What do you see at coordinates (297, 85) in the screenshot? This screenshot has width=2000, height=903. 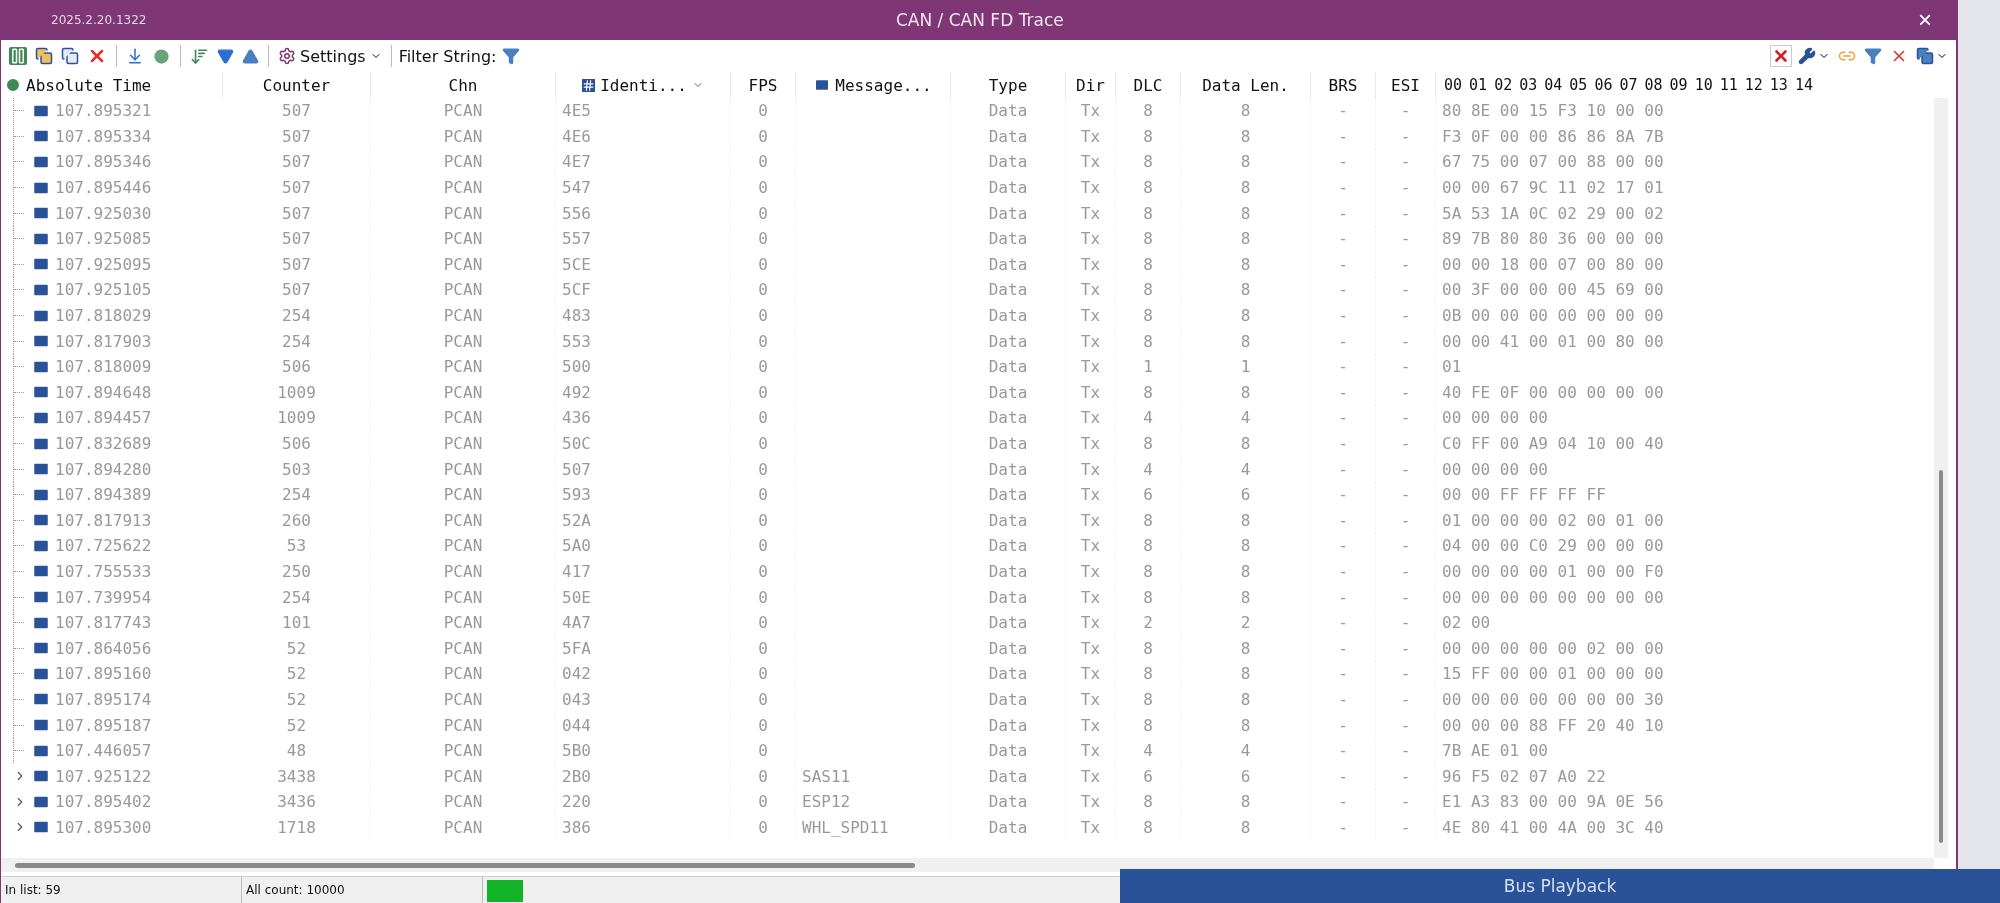 I see `column-header: Counter` at bounding box center [297, 85].